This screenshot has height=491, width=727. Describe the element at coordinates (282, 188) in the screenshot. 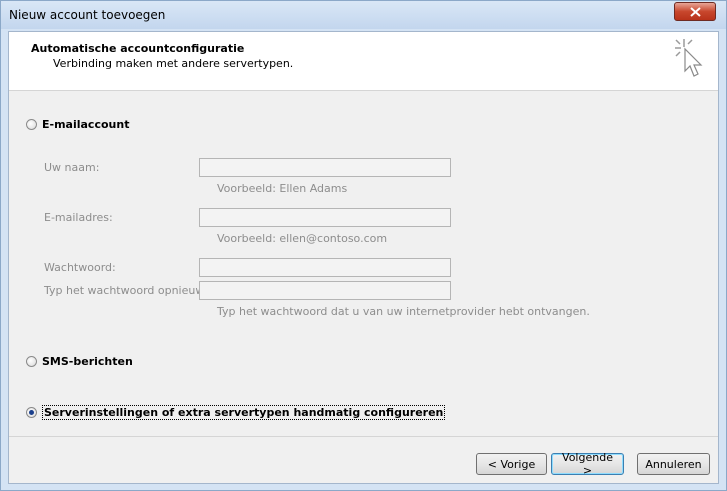

I see `name-hint: Voorbeeld: Ellen Adams` at that location.